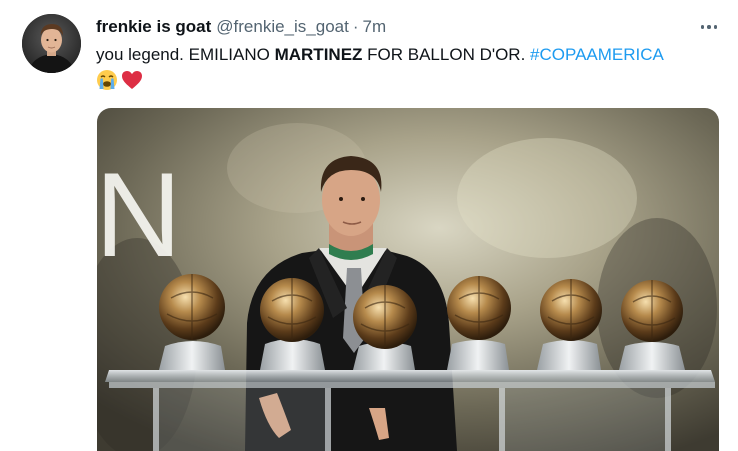 The image size is (738, 451). I want to click on backdrop-letter: N, so click(139, 215).